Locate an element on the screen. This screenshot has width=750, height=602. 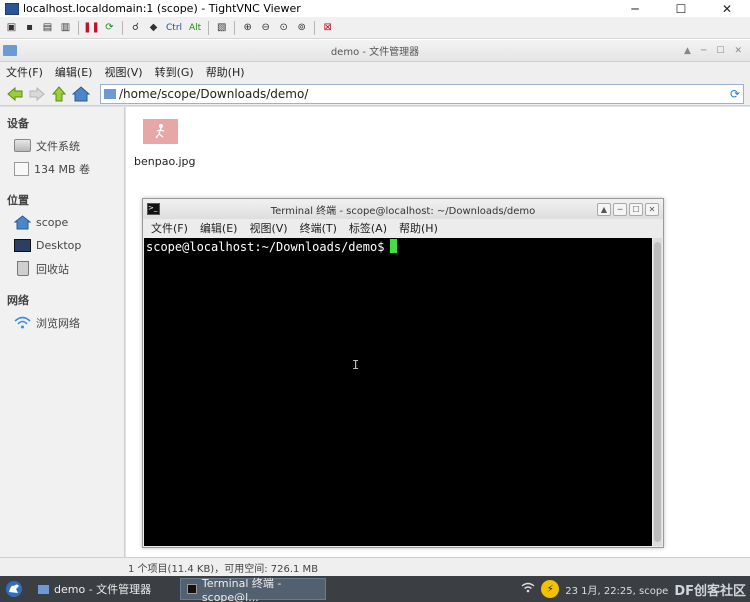
fm-menu-file: 文件(F) is located at coordinates (24, 72).